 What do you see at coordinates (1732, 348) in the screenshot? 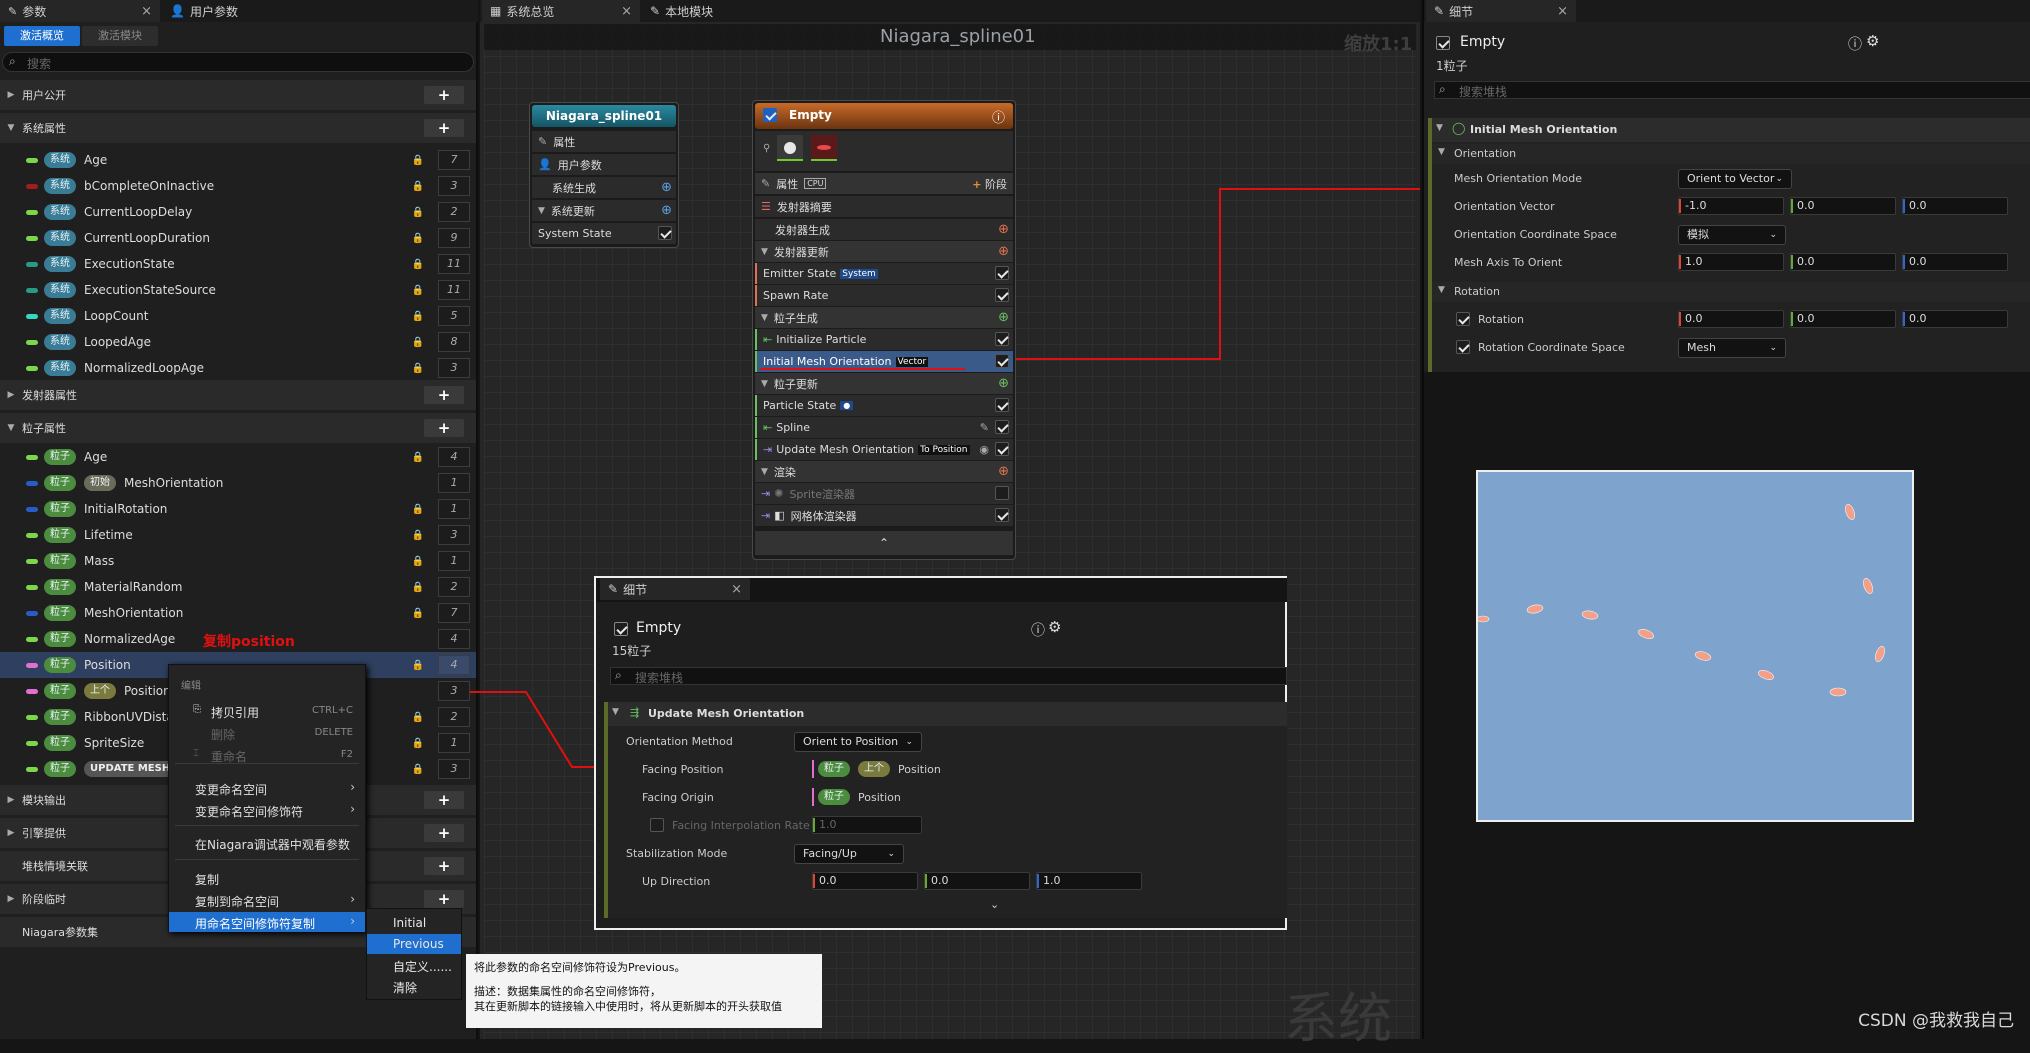
I see `rotation-space-dropdown: Mesh ⌄` at bounding box center [1732, 348].